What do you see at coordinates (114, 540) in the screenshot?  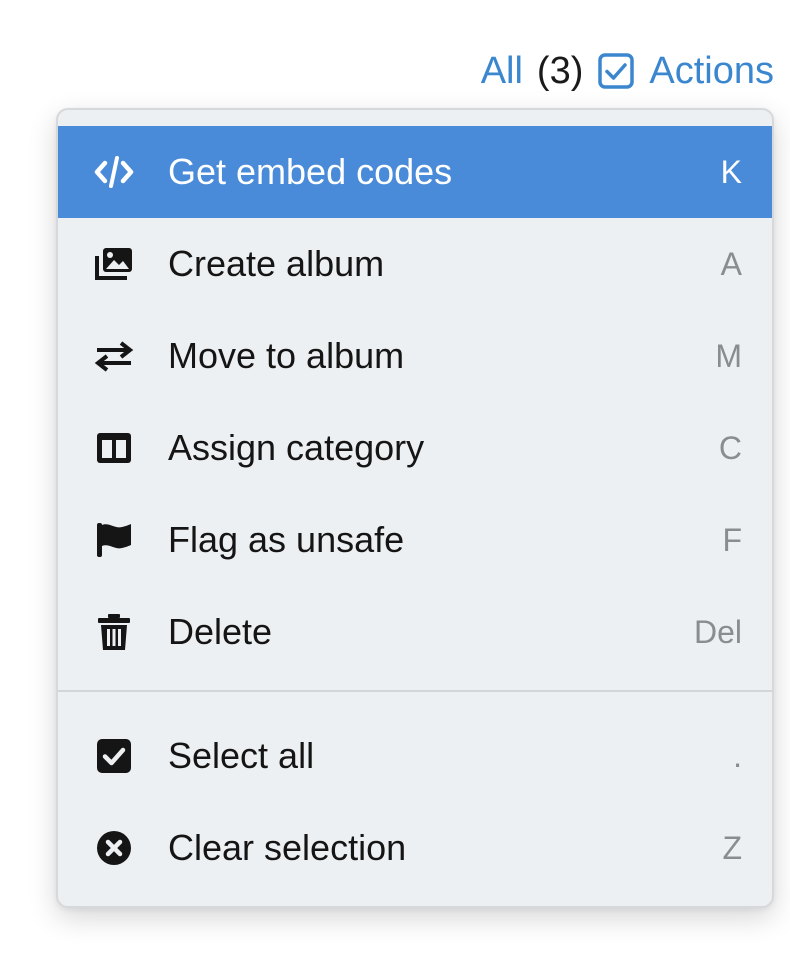 I see `flag-icon` at bounding box center [114, 540].